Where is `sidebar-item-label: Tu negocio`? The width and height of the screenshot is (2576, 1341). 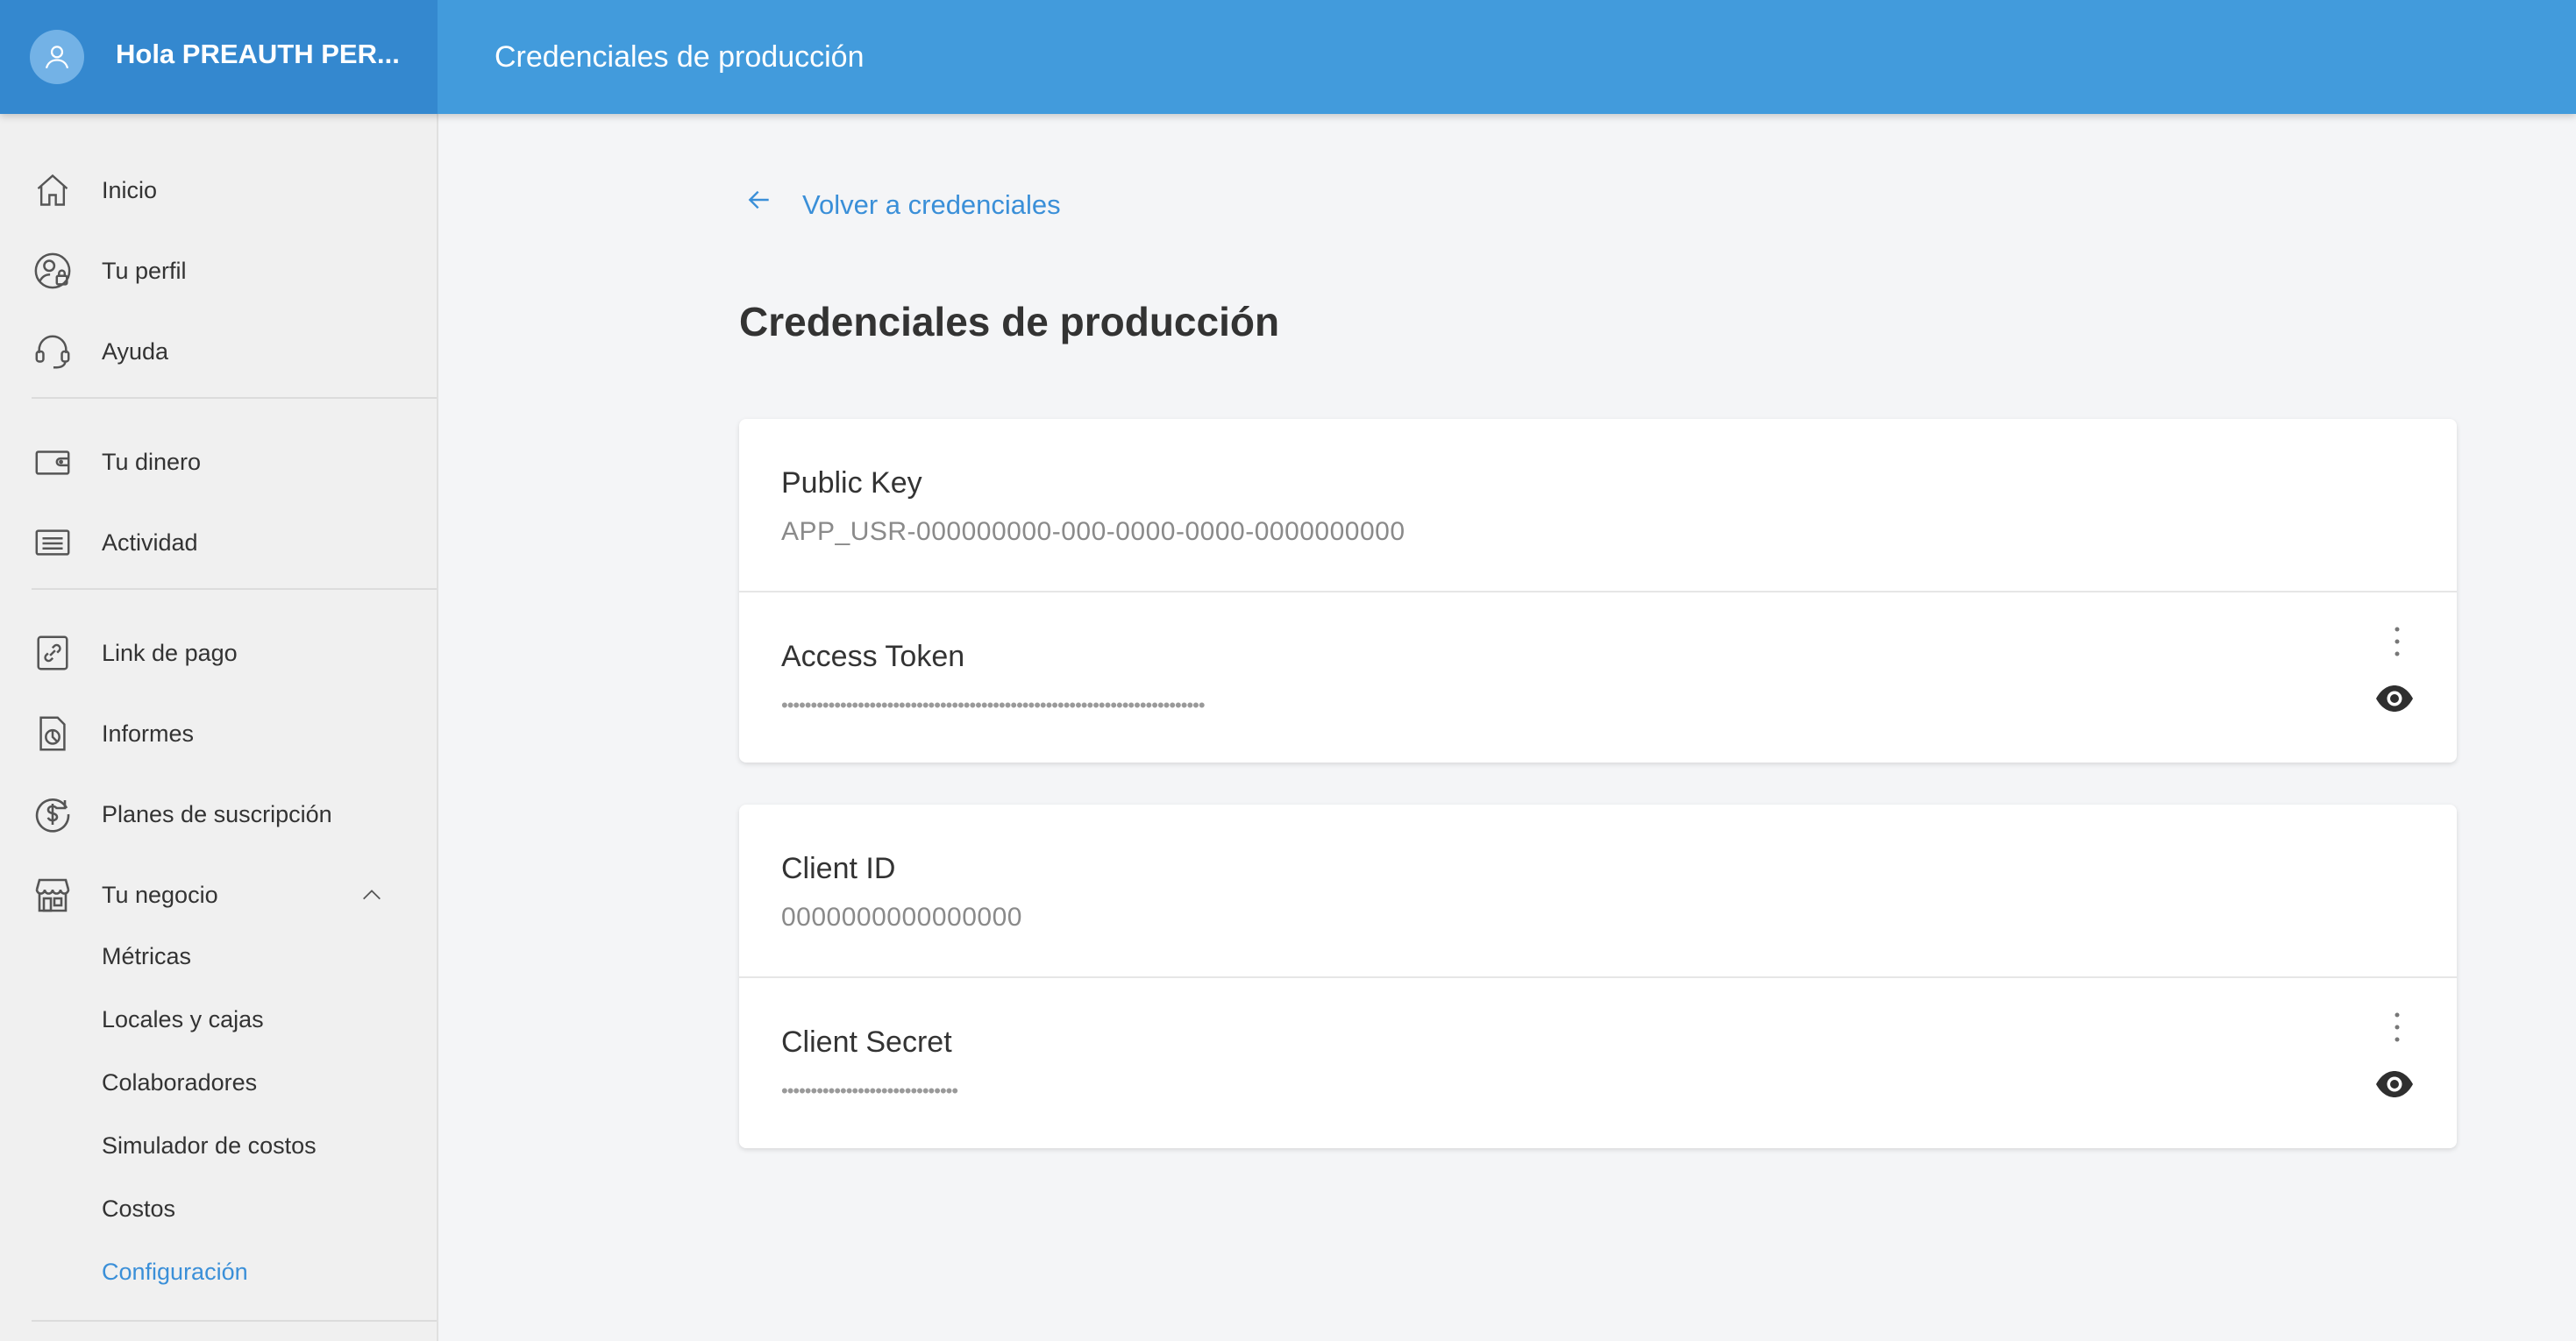
sidebar-item-label: Tu negocio is located at coordinates (160, 894).